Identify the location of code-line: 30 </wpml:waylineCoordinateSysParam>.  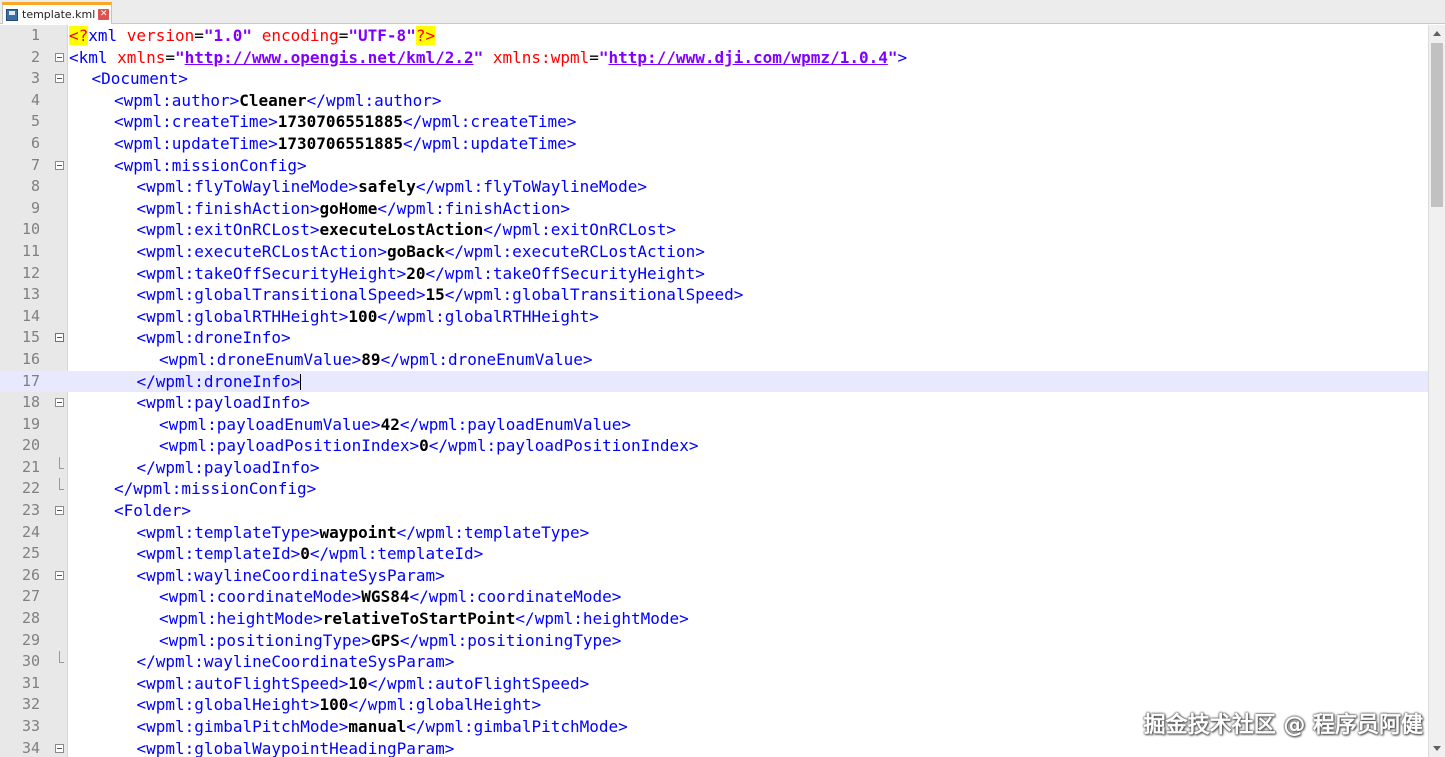
(714, 662).